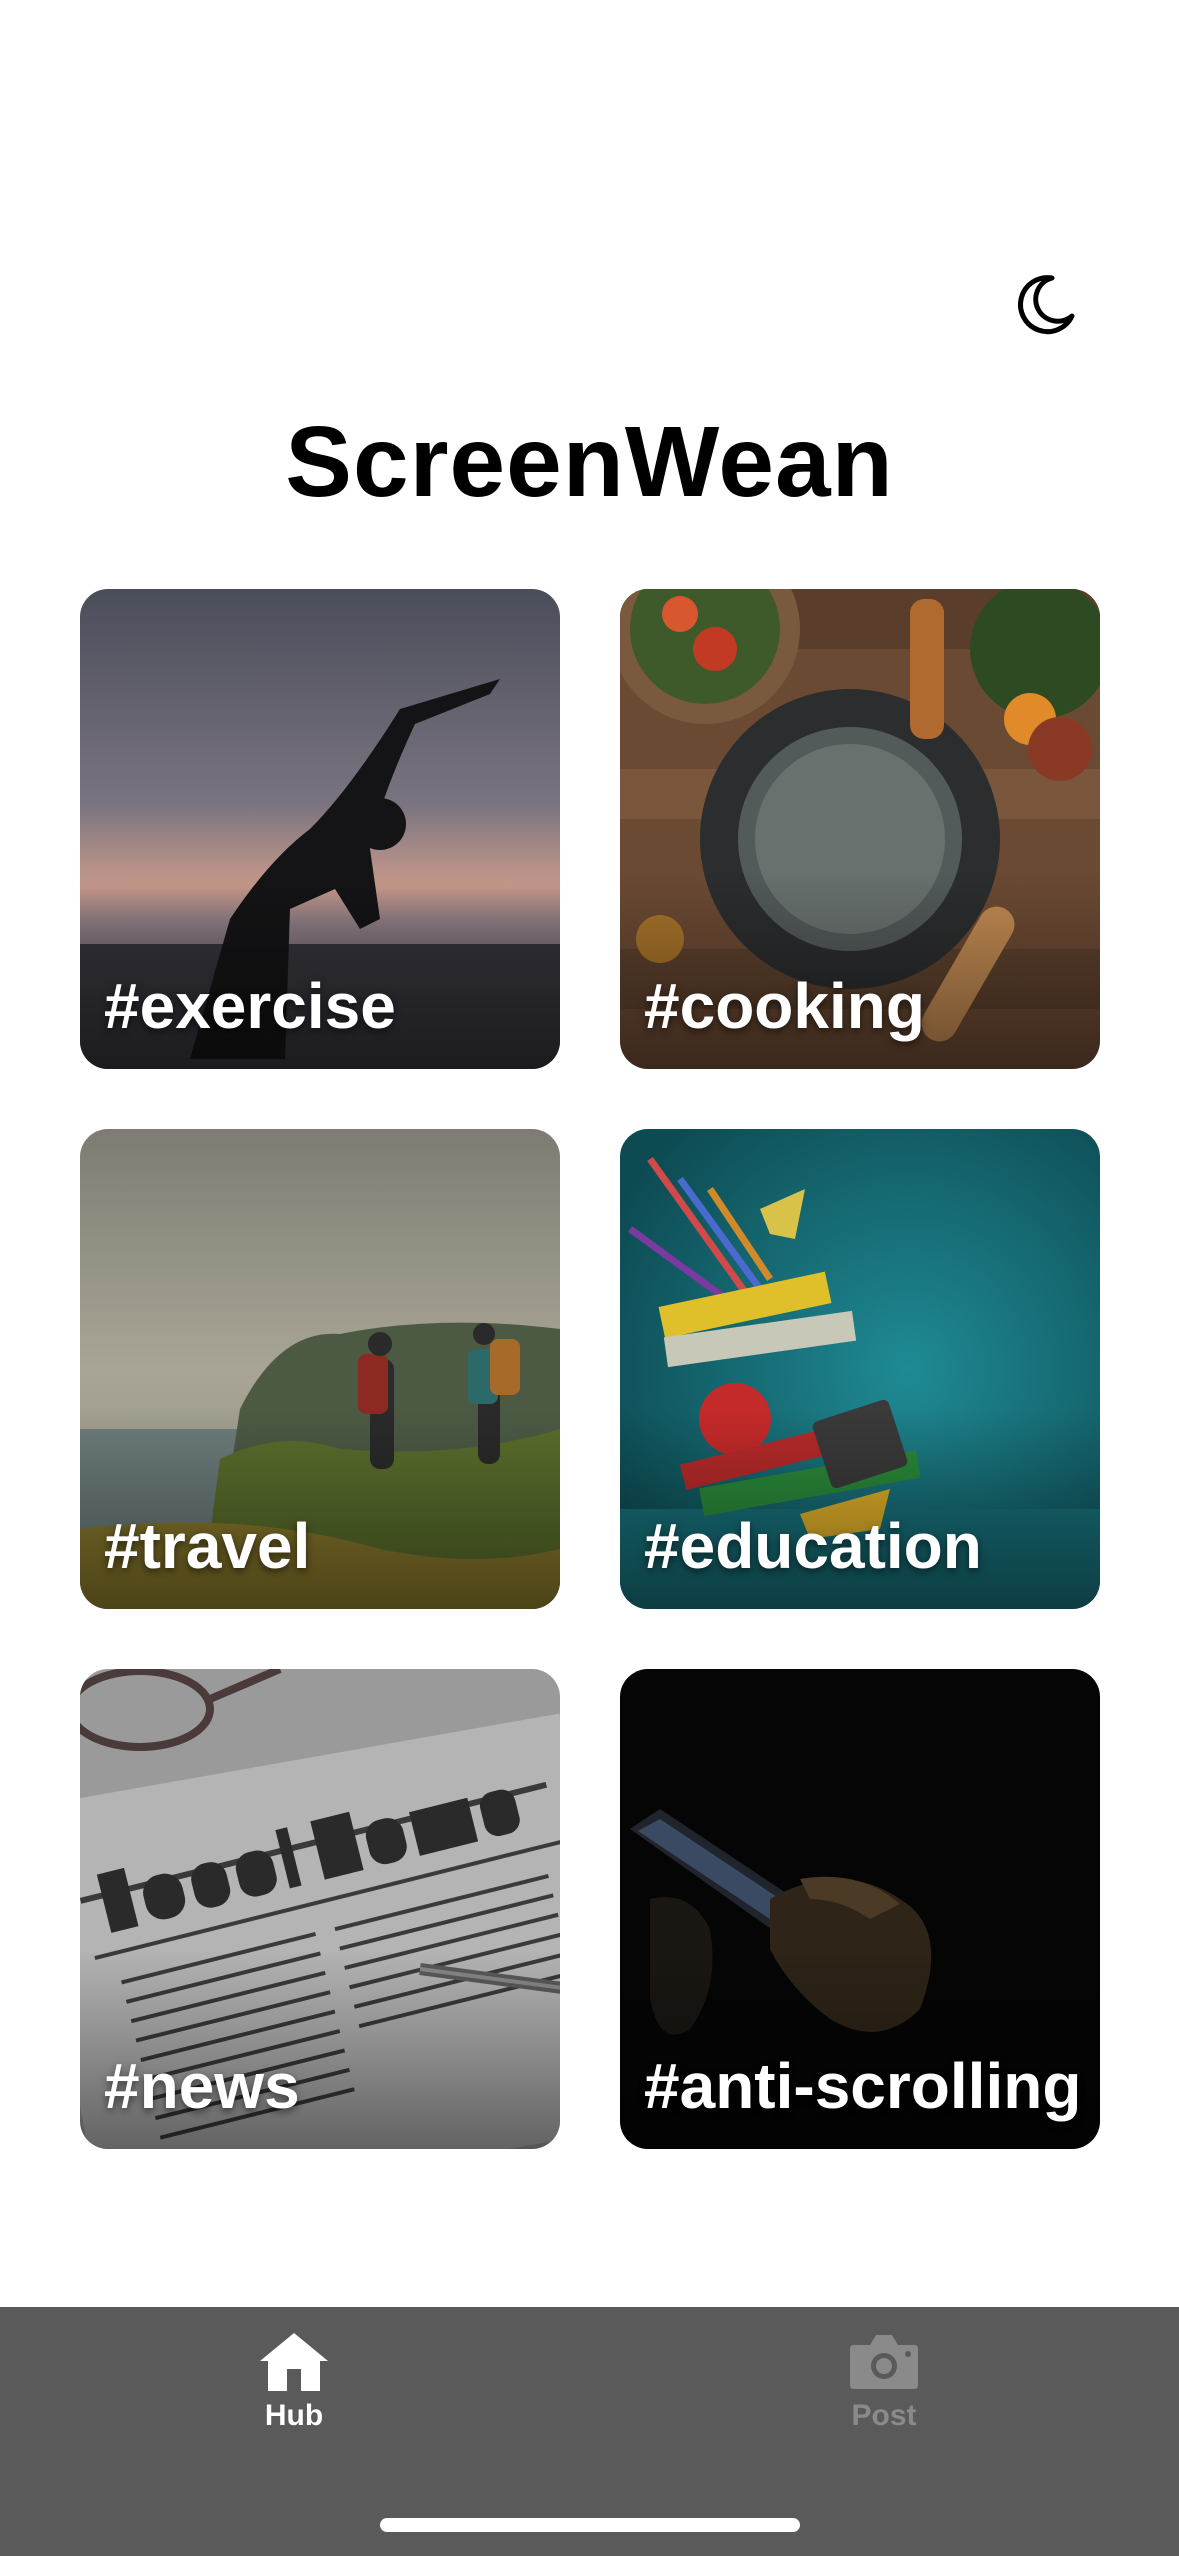 This screenshot has width=1179, height=2556. I want to click on category-tag: #exercise, so click(250, 1006).